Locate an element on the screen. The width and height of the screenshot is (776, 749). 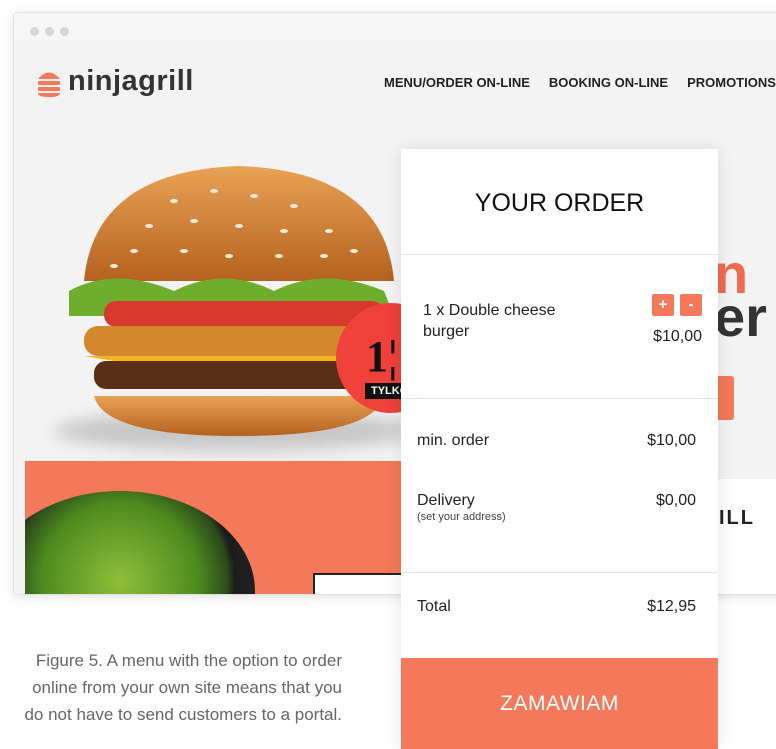
delivery-address-link: (set your address) is located at coordinates (461, 517).